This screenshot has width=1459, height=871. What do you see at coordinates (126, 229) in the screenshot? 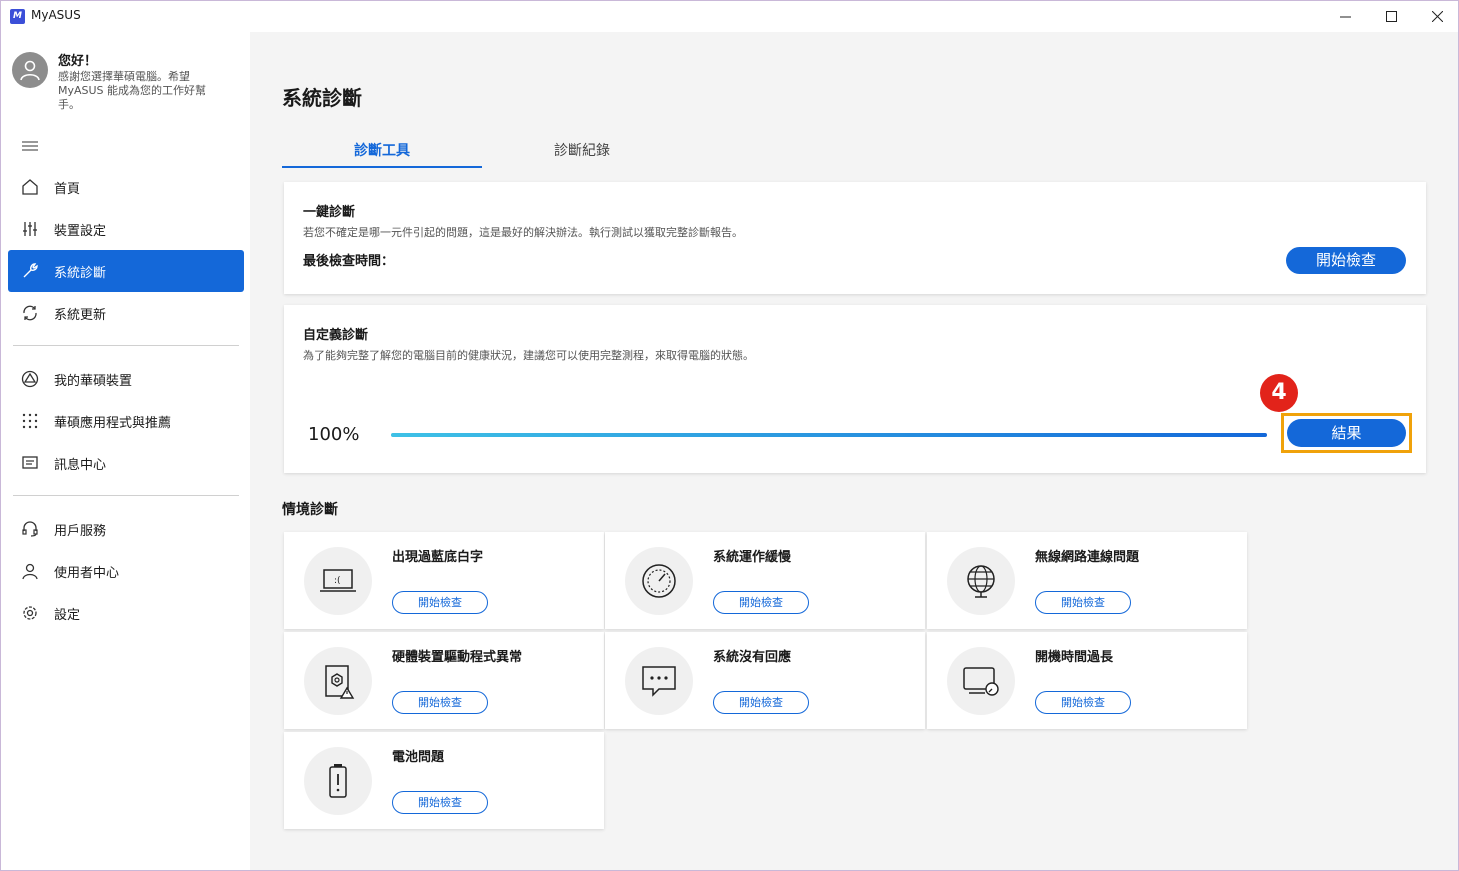
I see `sidebar-item-device-settings: 裝置設定` at bounding box center [126, 229].